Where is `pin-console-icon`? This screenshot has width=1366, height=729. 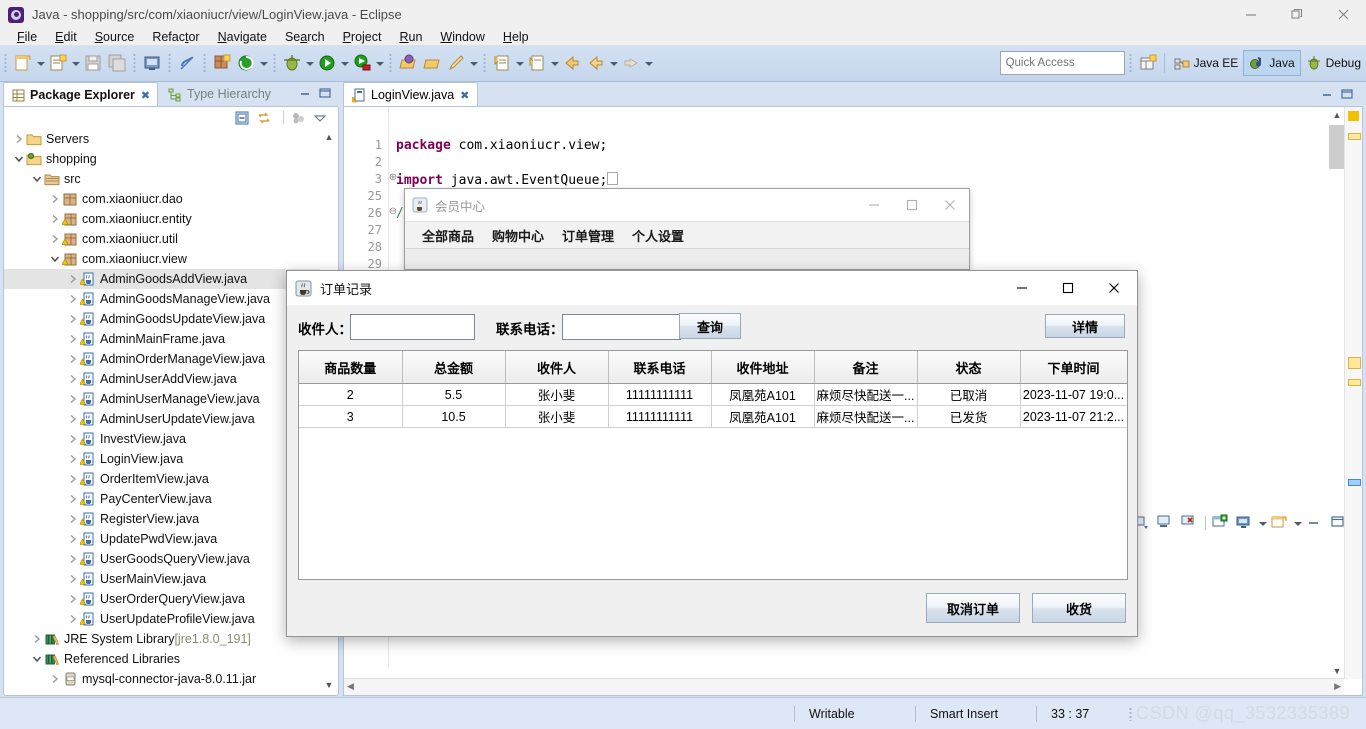 pin-console-icon is located at coordinates (1245, 523).